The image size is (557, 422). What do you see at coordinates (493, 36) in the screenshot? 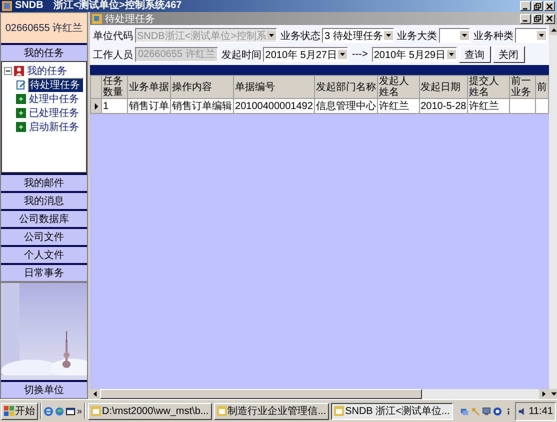
I see `field-label: 业务种类` at bounding box center [493, 36].